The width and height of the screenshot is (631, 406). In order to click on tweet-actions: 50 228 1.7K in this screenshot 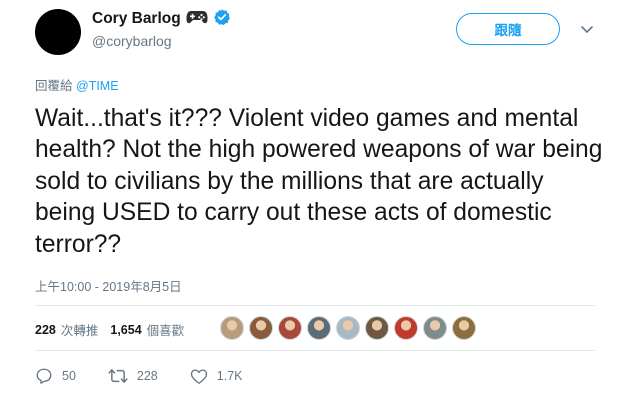, I will do `click(154, 376)`.